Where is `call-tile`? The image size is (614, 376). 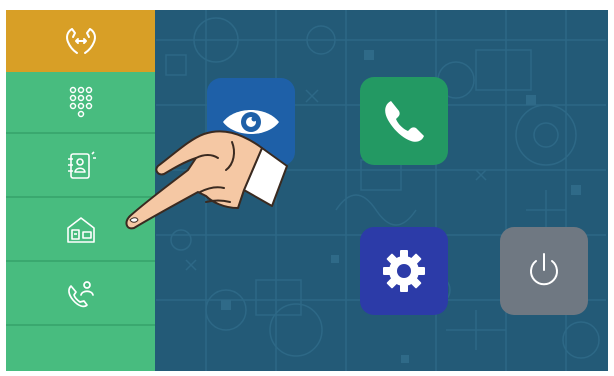 call-tile is located at coordinates (404, 121).